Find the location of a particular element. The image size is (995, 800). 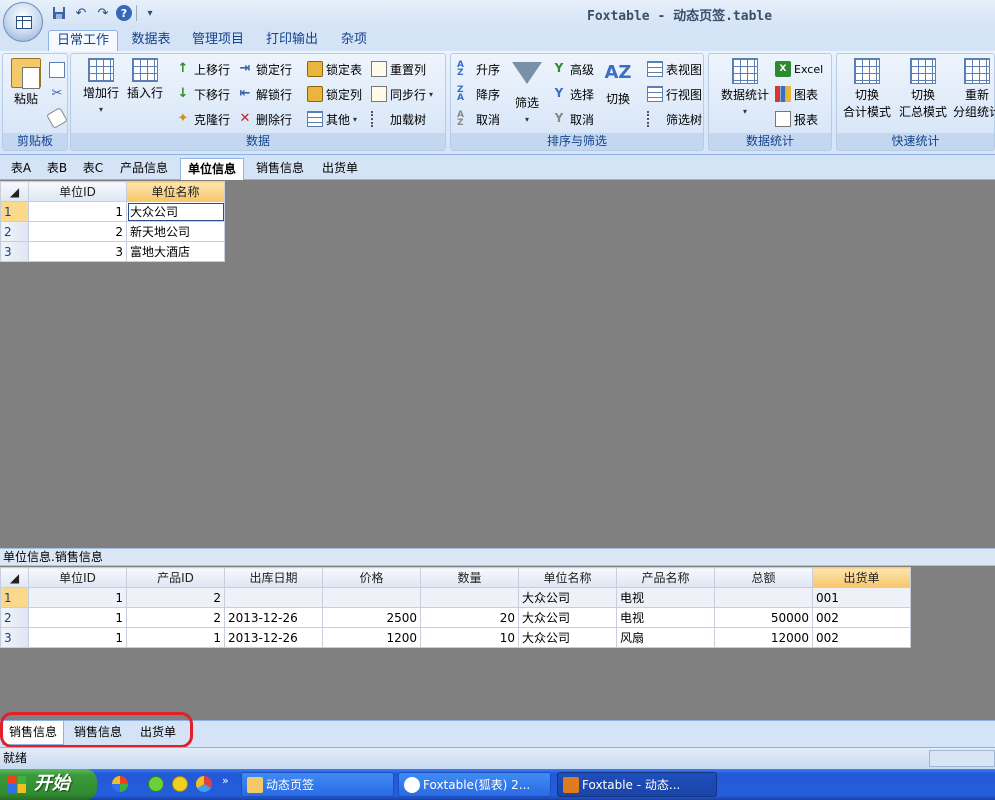

insert-row-button: 插入行 is located at coordinates (145, 79).